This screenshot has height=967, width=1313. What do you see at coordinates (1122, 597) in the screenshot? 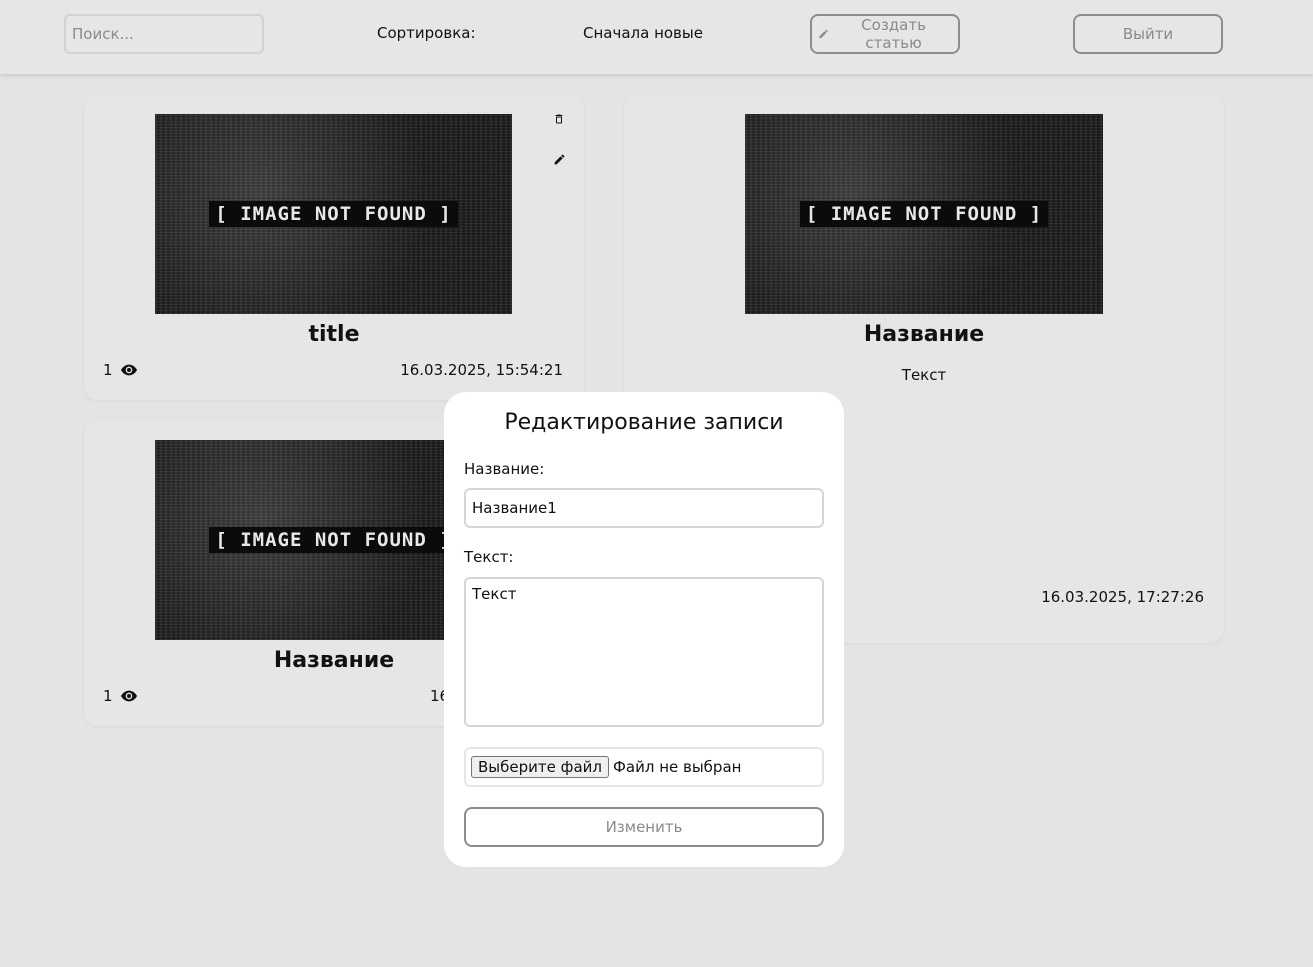
I see `article-date: 16.03.2025, 17:27:26` at bounding box center [1122, 597].